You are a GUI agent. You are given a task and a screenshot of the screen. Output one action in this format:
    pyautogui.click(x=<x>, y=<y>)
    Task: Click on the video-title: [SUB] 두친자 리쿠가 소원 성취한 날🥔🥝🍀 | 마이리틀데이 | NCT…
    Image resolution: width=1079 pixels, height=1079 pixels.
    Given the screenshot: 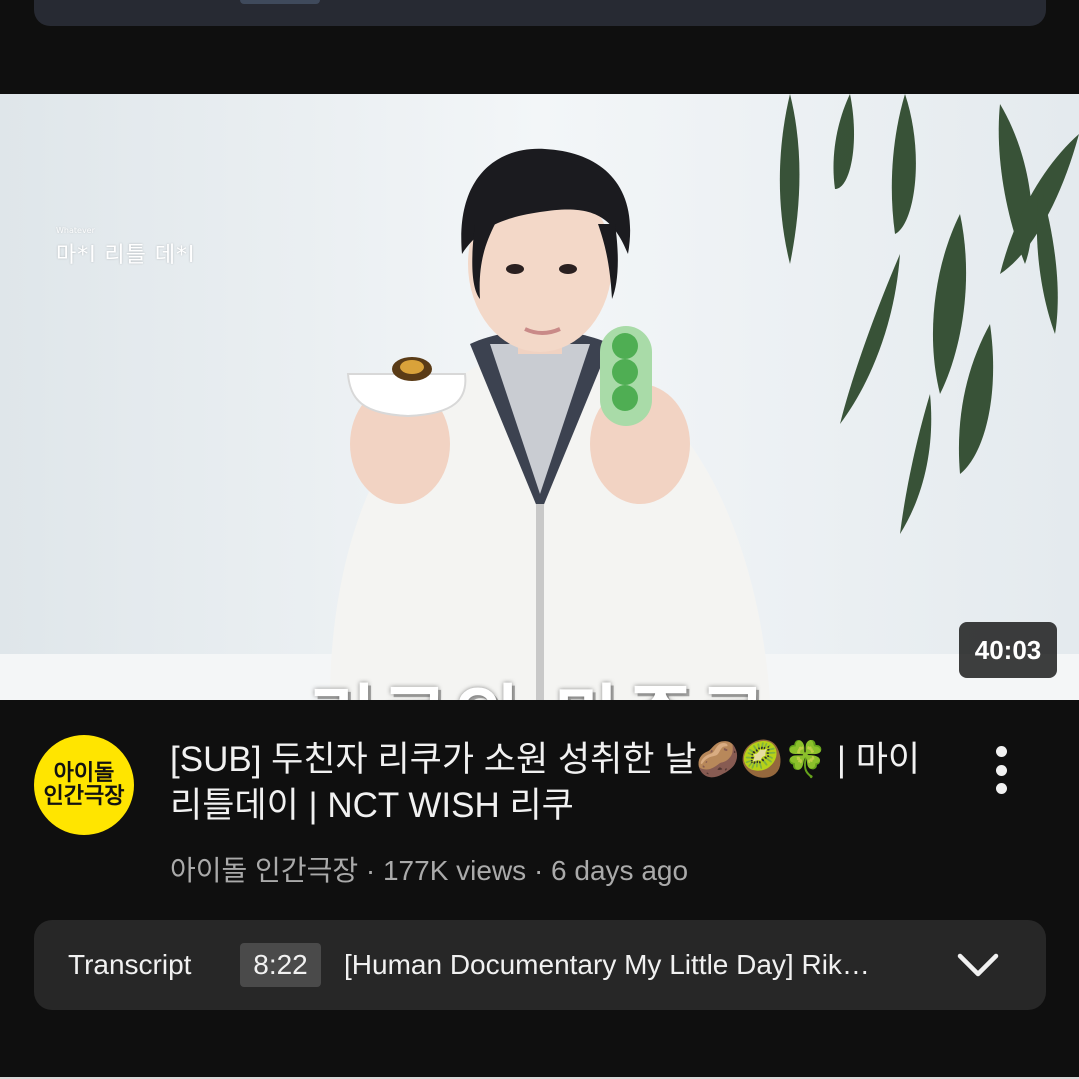 What is the action you would take?
    pyautogui.click(x=550, y=783)
    